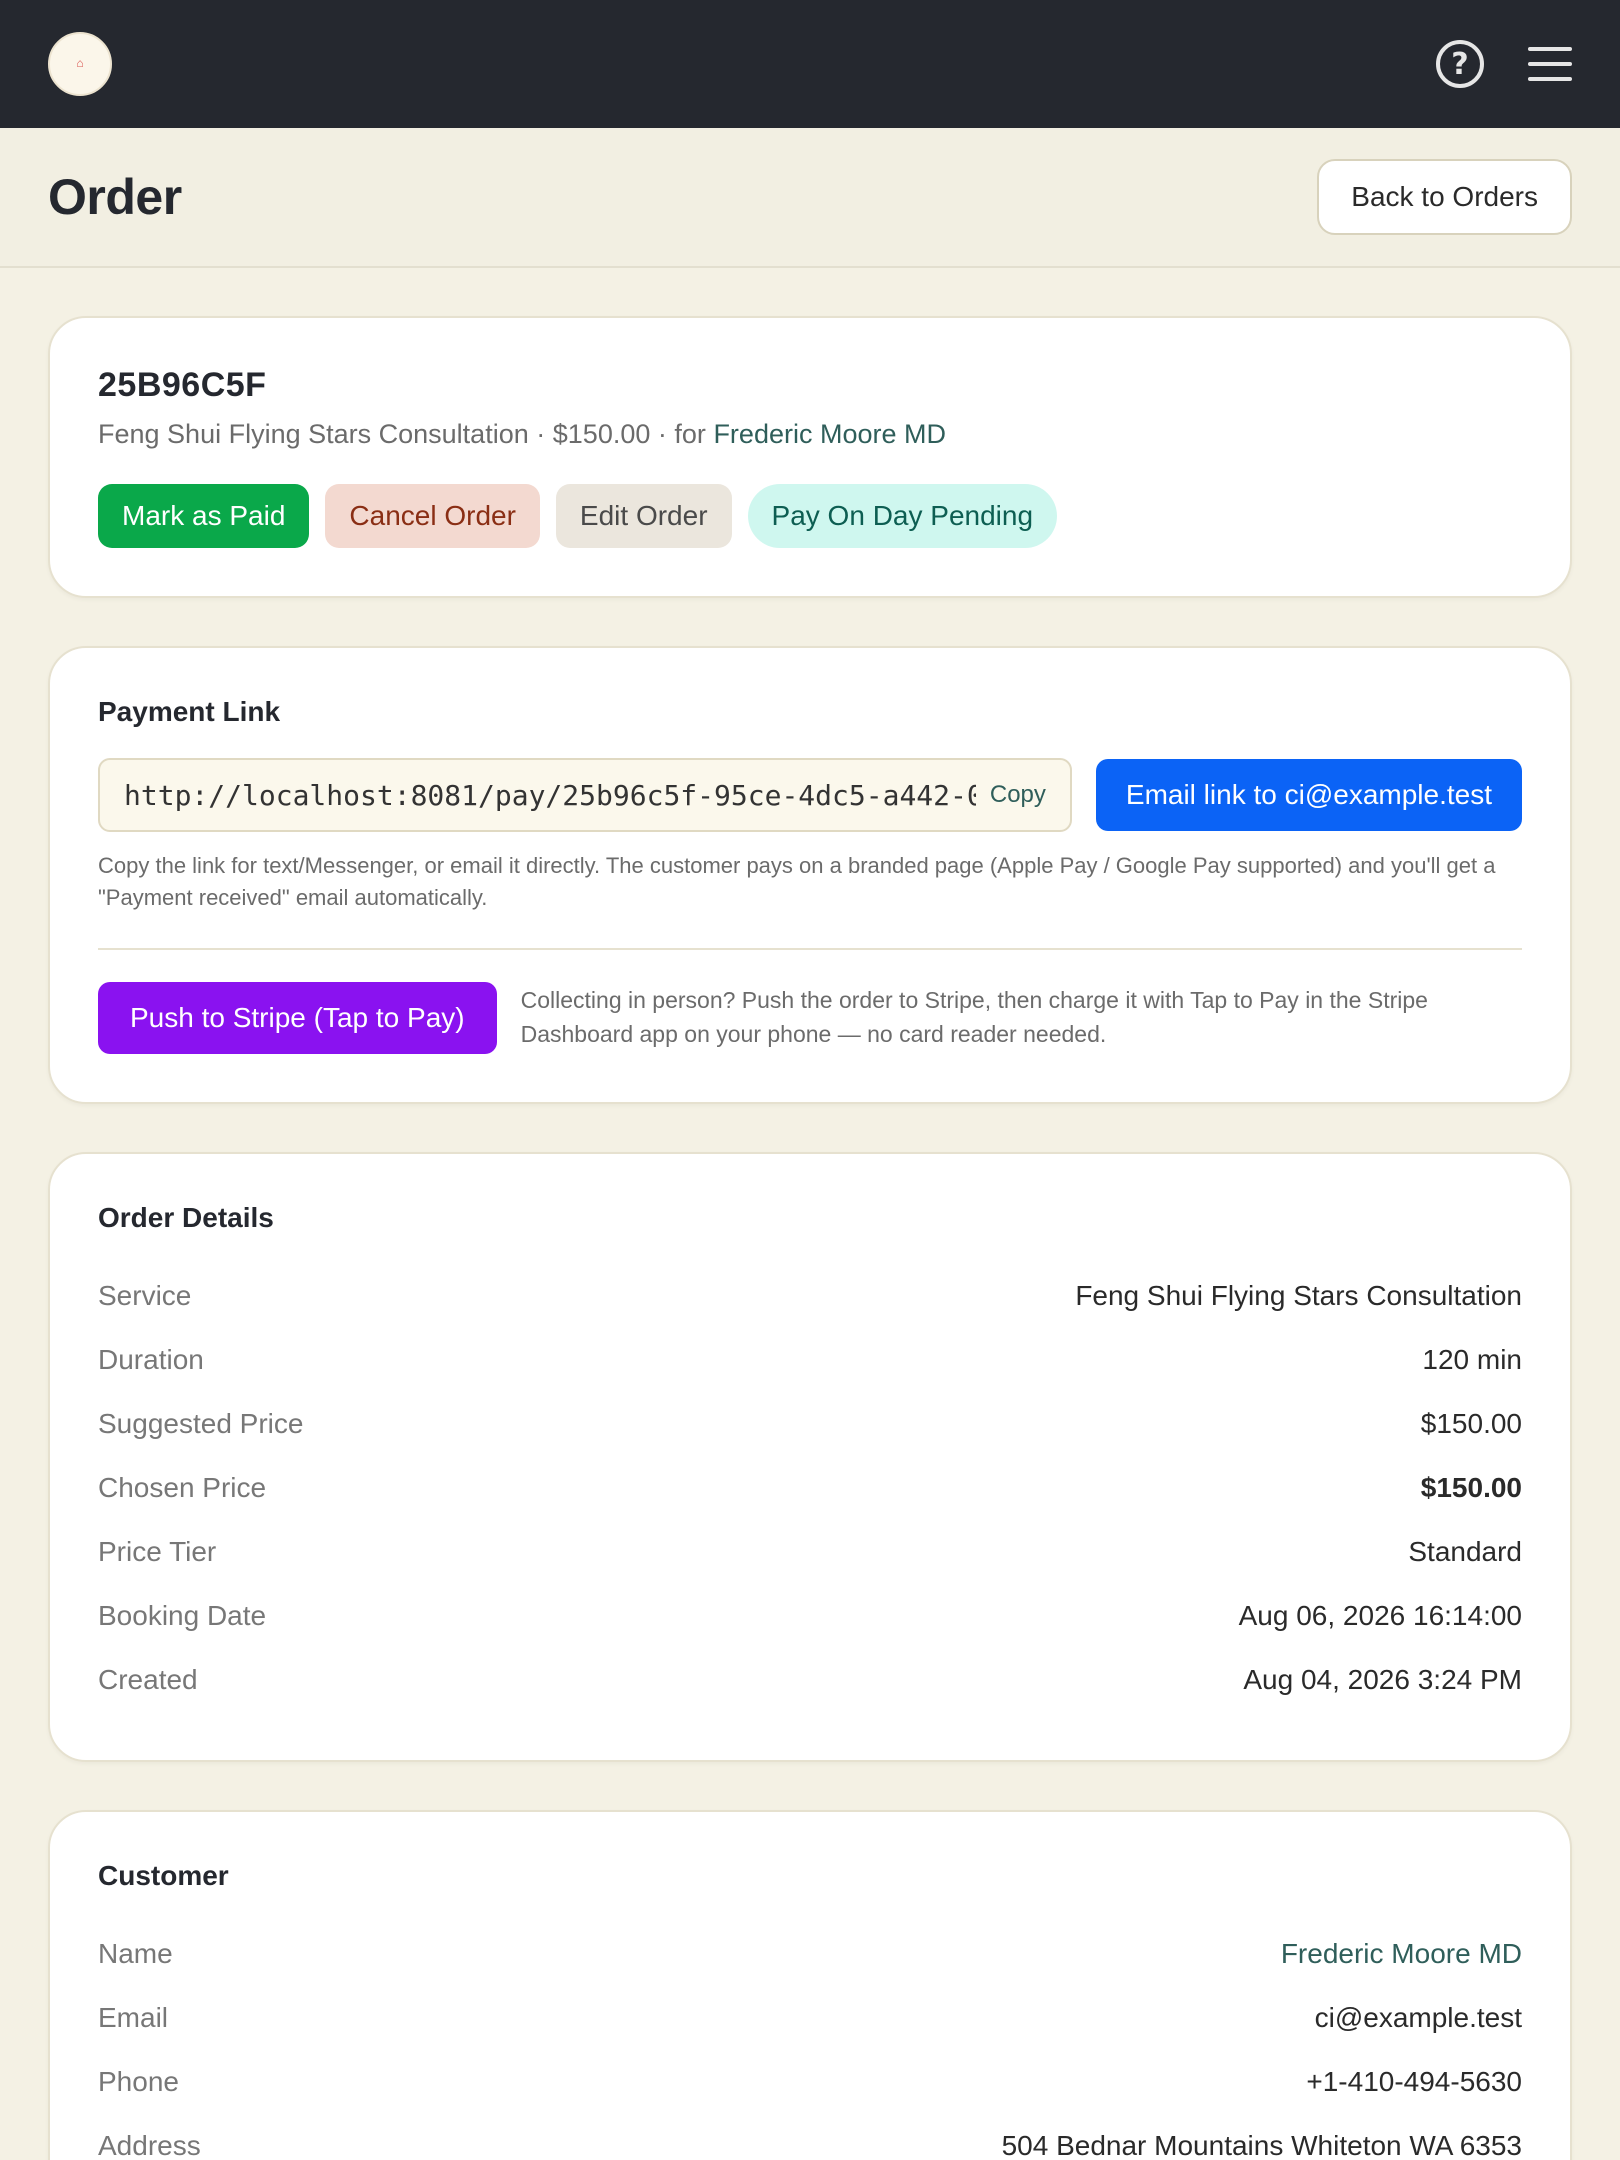 The image size is (1620, 2160). I want to click on mark-as-paid-button: Mark as Paid, so click(204, 516).